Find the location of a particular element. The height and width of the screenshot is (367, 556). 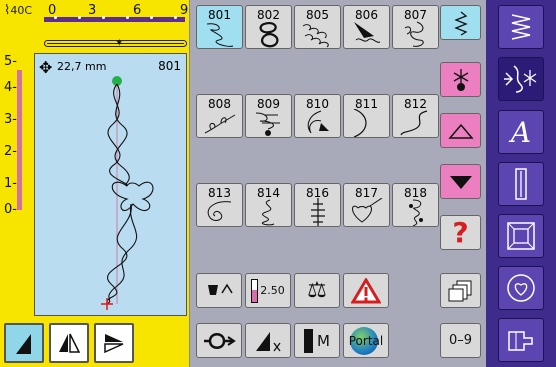

mirror-up-down-button is located at coordinates (114, 343).